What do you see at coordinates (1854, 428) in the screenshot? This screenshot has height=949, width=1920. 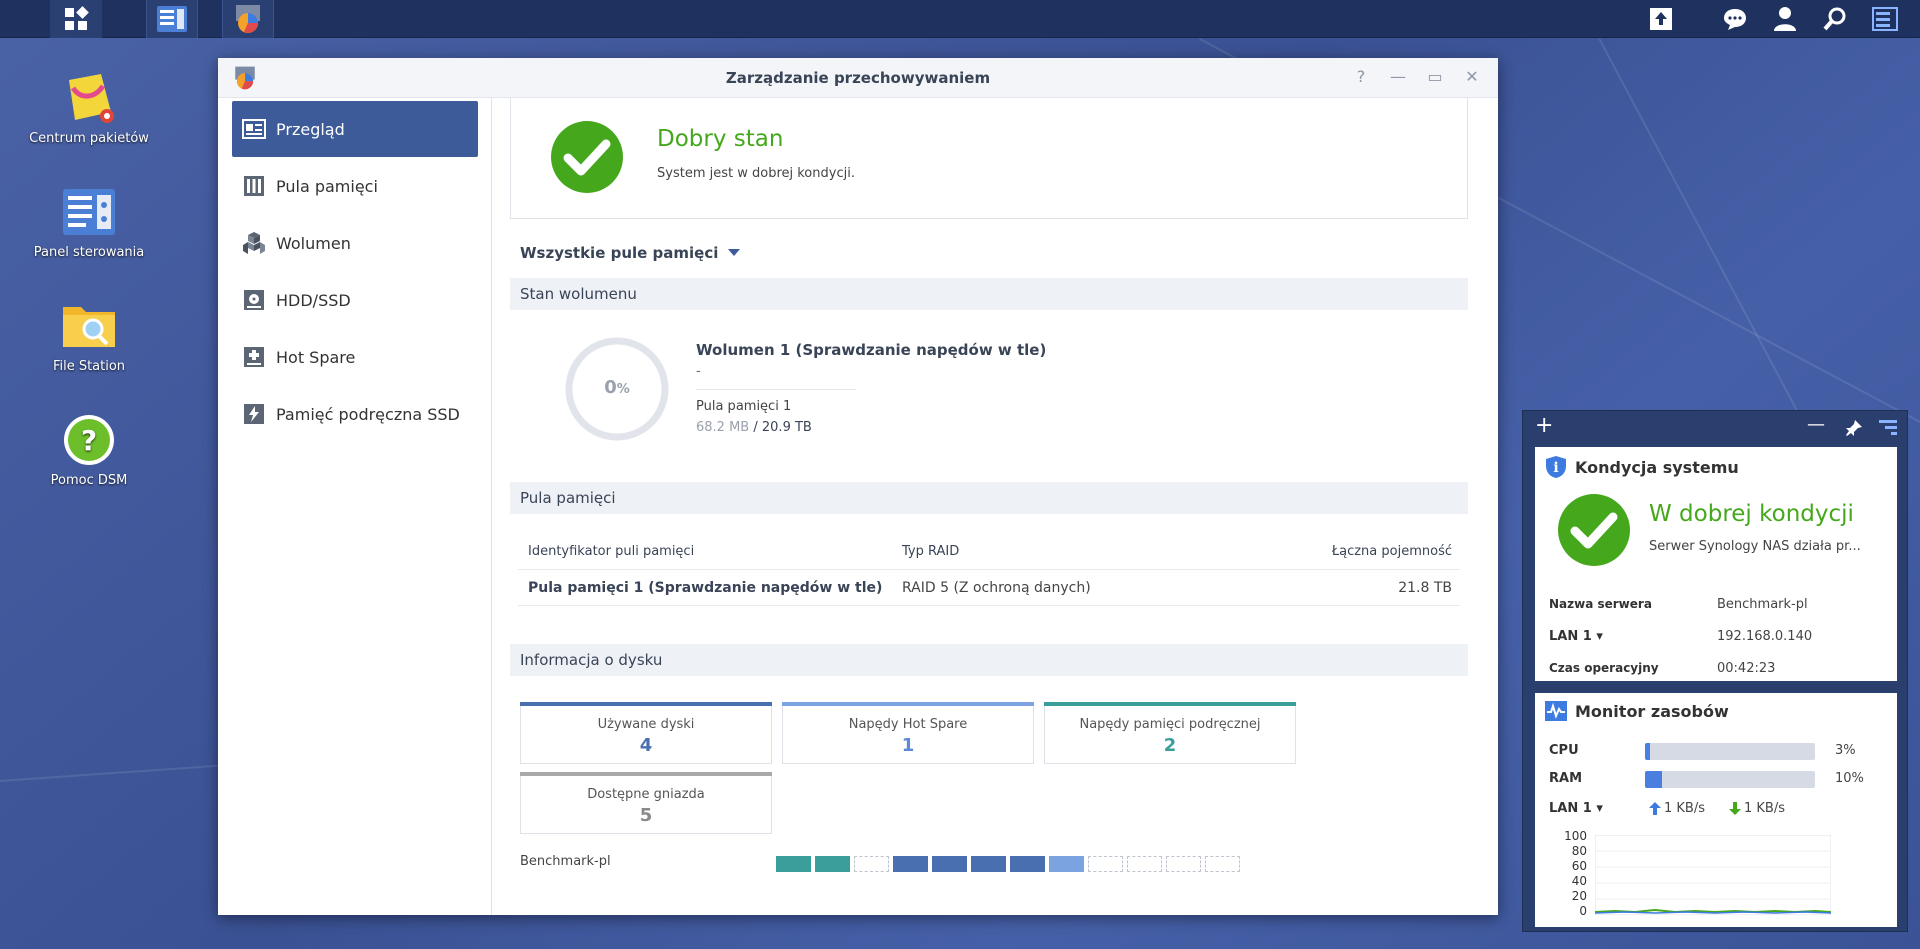 I see `pin-icon` at bounding box center [1854, 428].